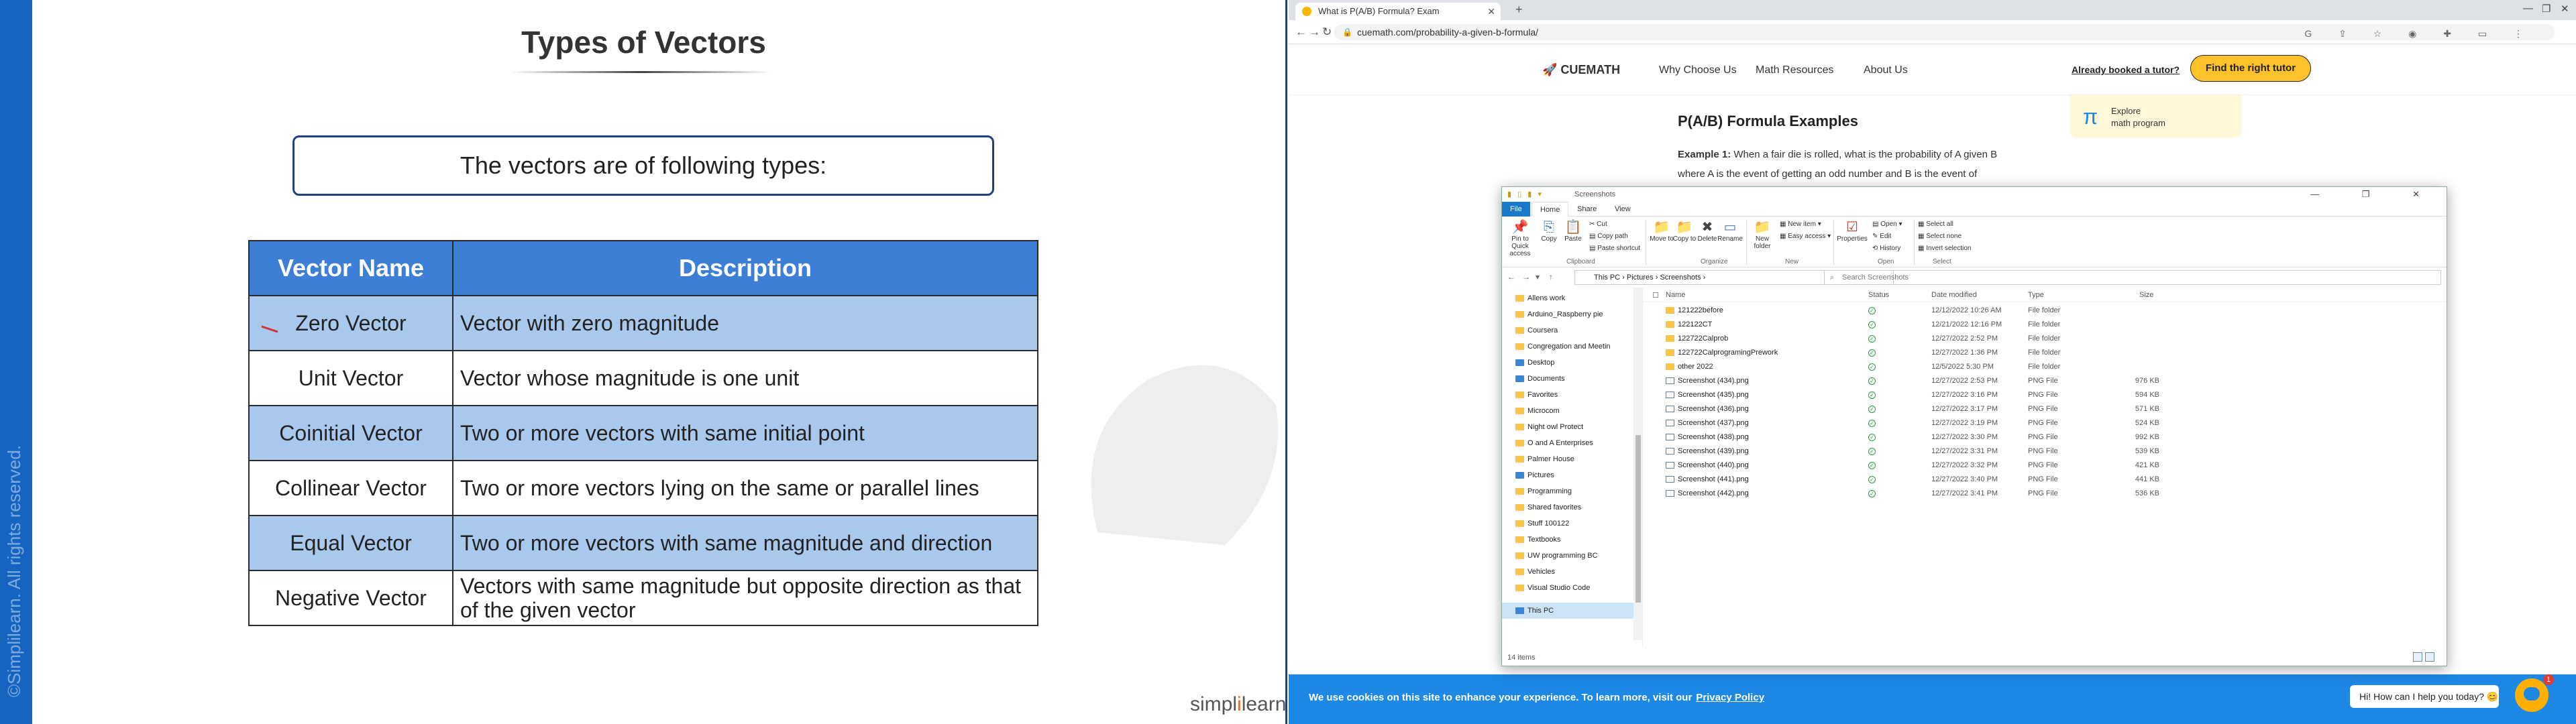 The width and height of the screenshot is (2576, 724). I want to click on column-type: Type, so click(2036, 295).